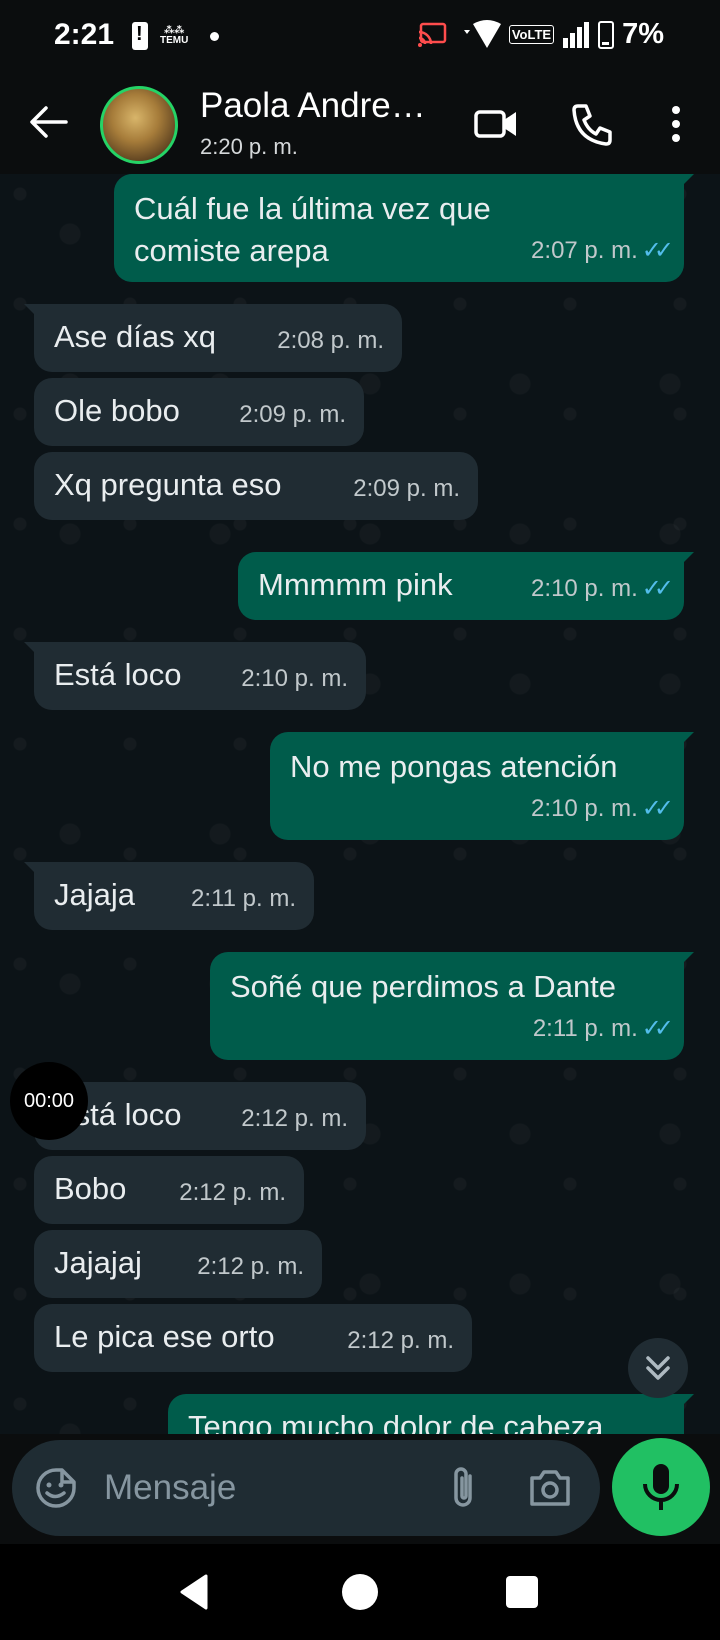 The image size is (720, 1640). Describe the element at coordinates (194, 1592) in the screenshot. I see `nav-back-icon` at that location.